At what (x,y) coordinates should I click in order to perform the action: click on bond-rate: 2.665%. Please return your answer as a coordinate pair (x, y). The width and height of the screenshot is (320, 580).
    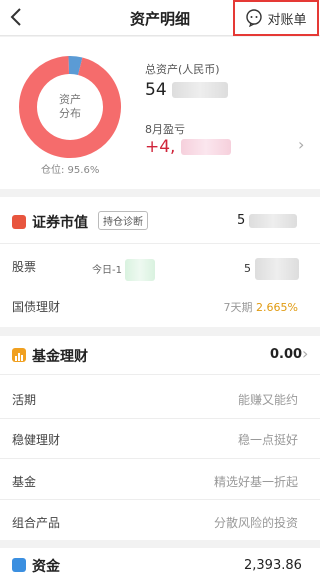
    Looking at the image, I should click on (277, 307).